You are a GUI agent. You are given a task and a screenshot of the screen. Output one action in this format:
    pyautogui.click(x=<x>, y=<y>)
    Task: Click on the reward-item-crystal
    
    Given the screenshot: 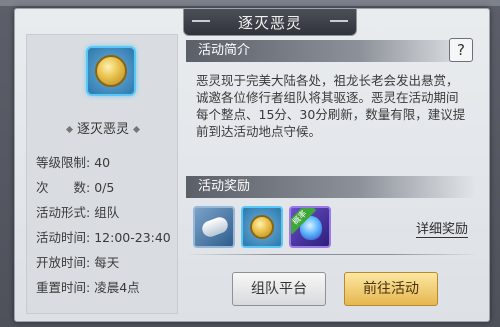 What is the action you would take?
    pyautogui.click(x=214, y=227)
    